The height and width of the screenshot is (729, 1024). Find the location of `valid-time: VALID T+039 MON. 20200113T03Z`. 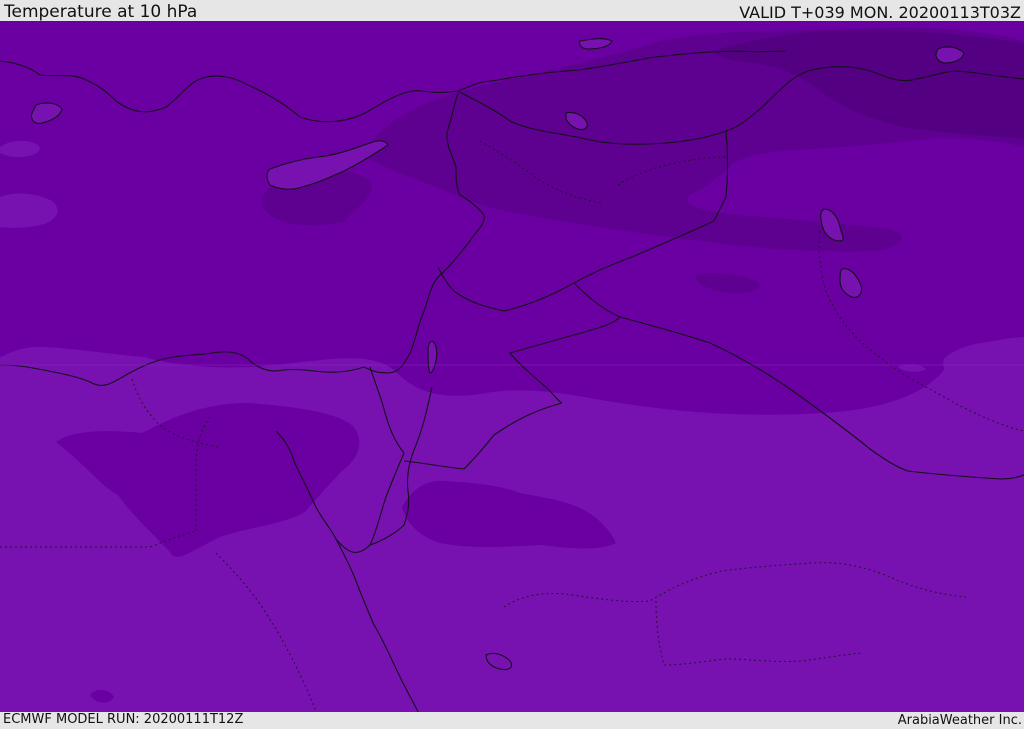

valid-time: VALID T+039 MON. 20200113T03Z is located at coordinates (880, 12).